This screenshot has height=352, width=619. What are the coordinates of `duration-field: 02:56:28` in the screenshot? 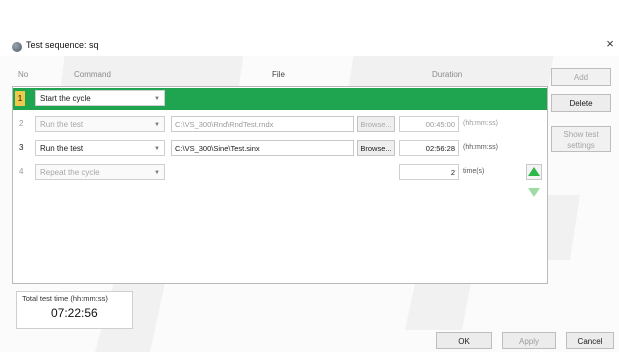 It's located at (429, 148).